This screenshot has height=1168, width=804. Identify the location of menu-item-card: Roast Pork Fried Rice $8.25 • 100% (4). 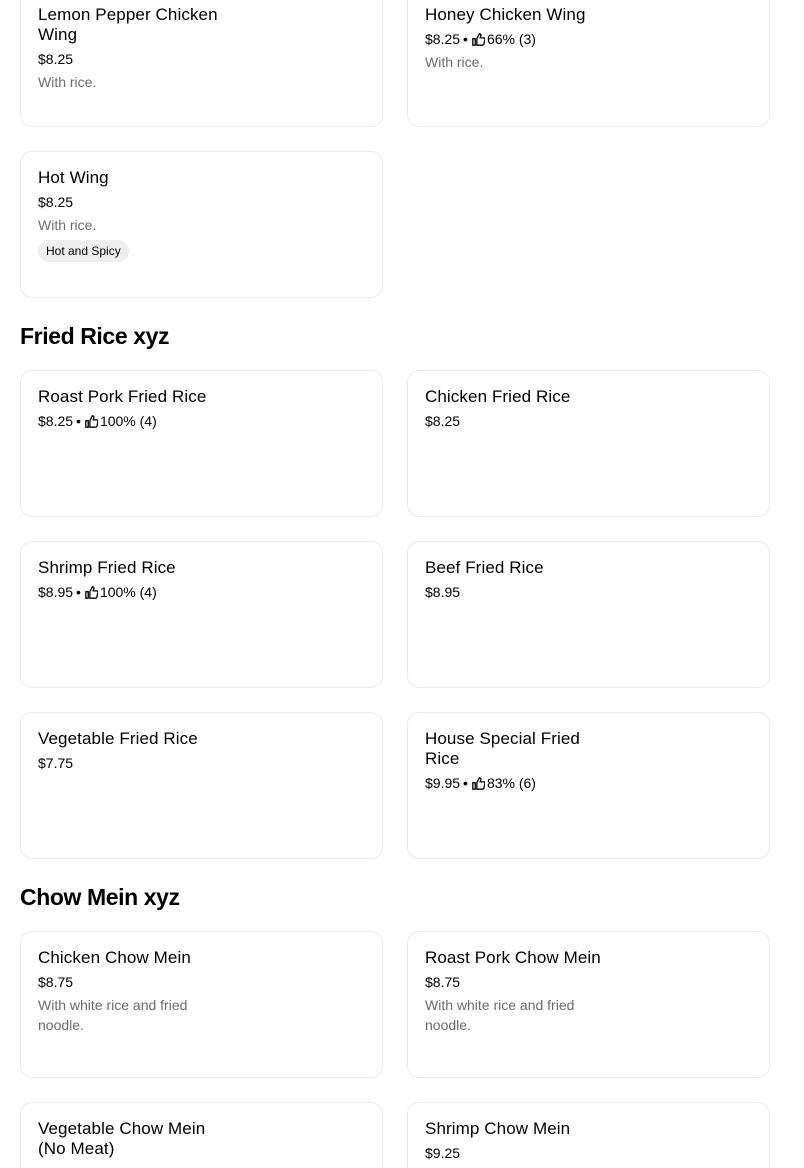
(201, 443).